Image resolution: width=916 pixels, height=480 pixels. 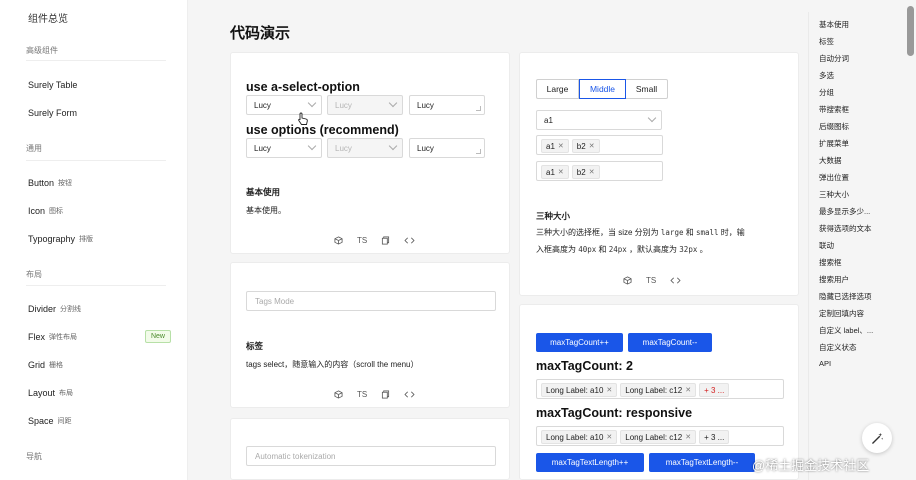 I want to click on scrollbar, so click(x=910, y=31).